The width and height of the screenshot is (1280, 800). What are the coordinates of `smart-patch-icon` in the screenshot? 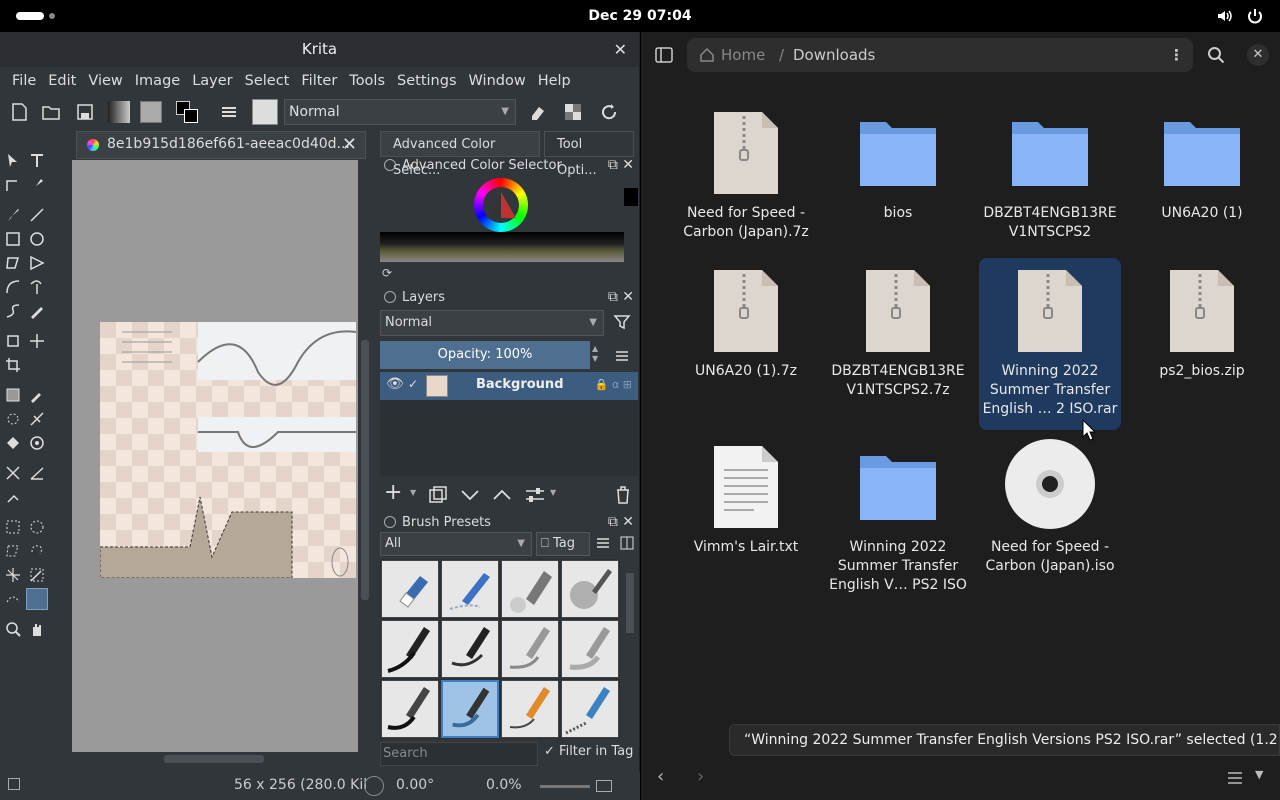 It's located at (37, 419).